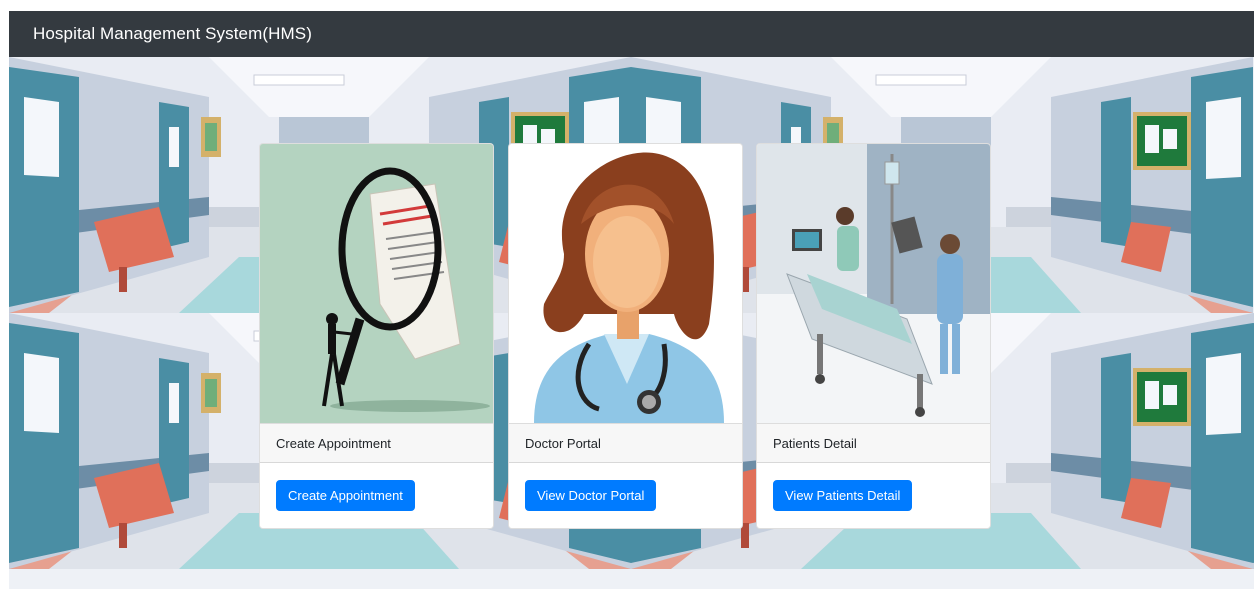 The height and width of the screenshot is (589, 1255). What do you see at coordinates (873, 283) in the screenshot?
I see `patient-bed-illustration` at bounding box center [873, 283].